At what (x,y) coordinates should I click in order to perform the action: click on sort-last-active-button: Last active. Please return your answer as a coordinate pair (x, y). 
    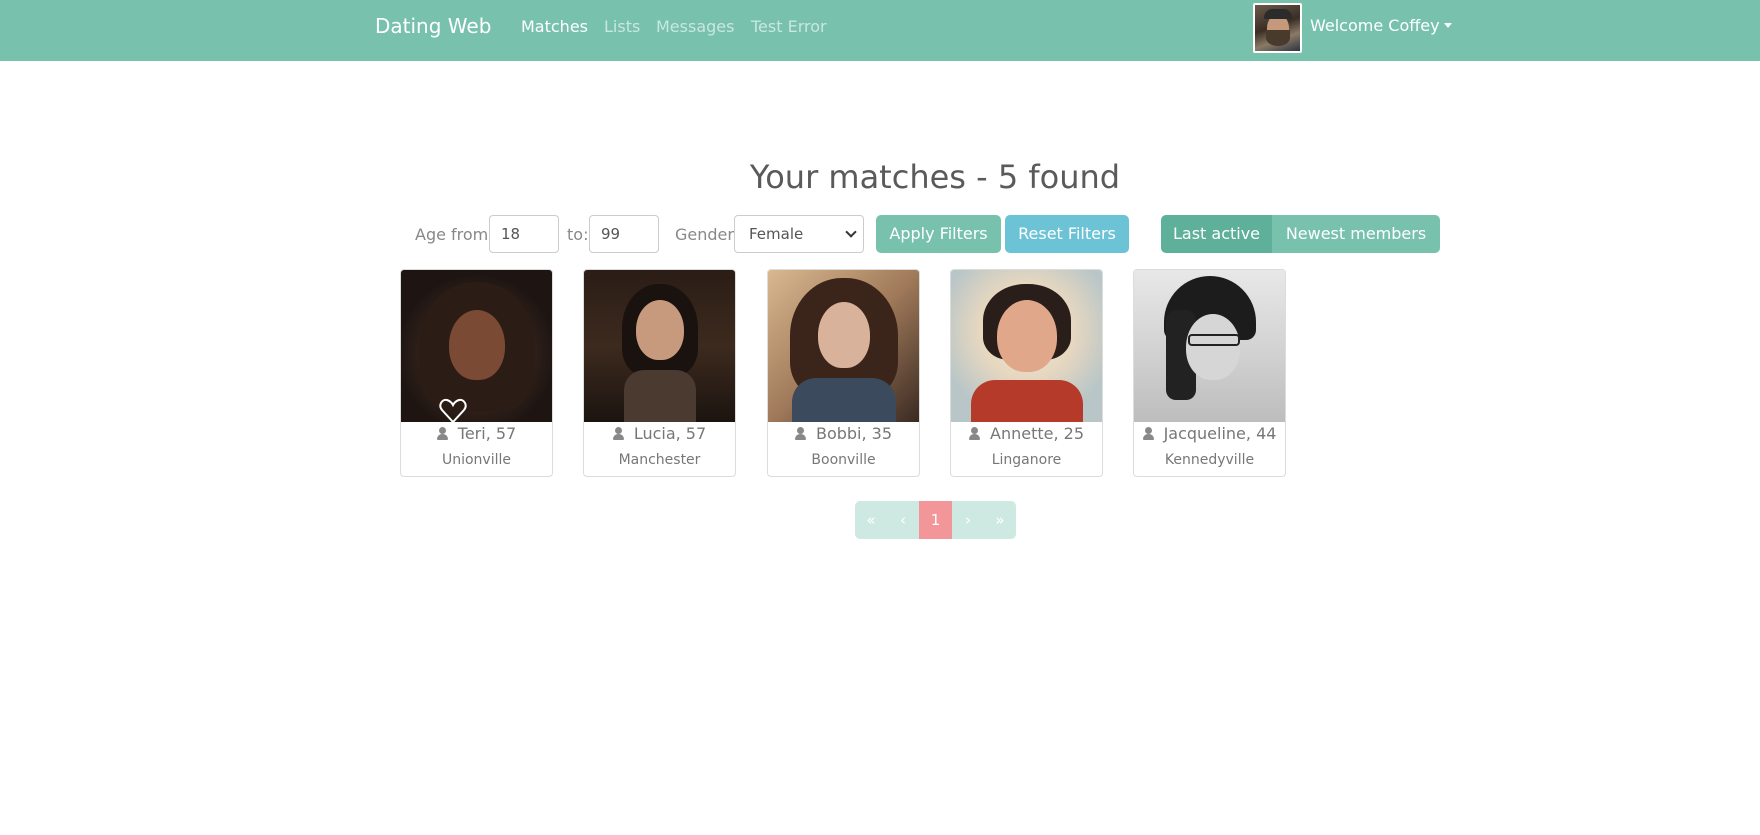
    Looking at the image, I should click on (1216, 234).